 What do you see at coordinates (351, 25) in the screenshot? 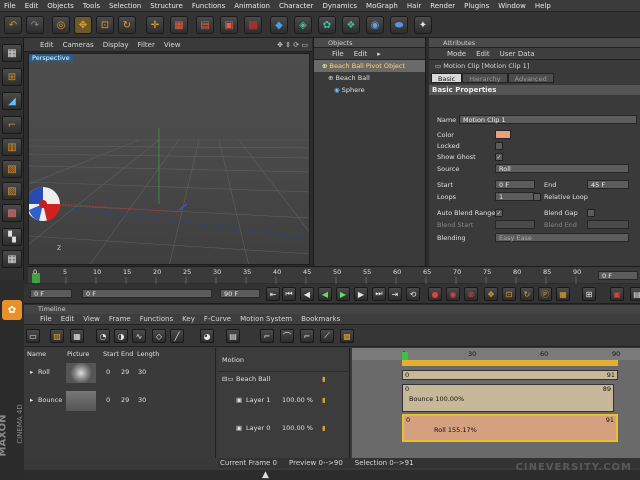
I see `deformer-icon: ❖` at bounding box center [351, 25].